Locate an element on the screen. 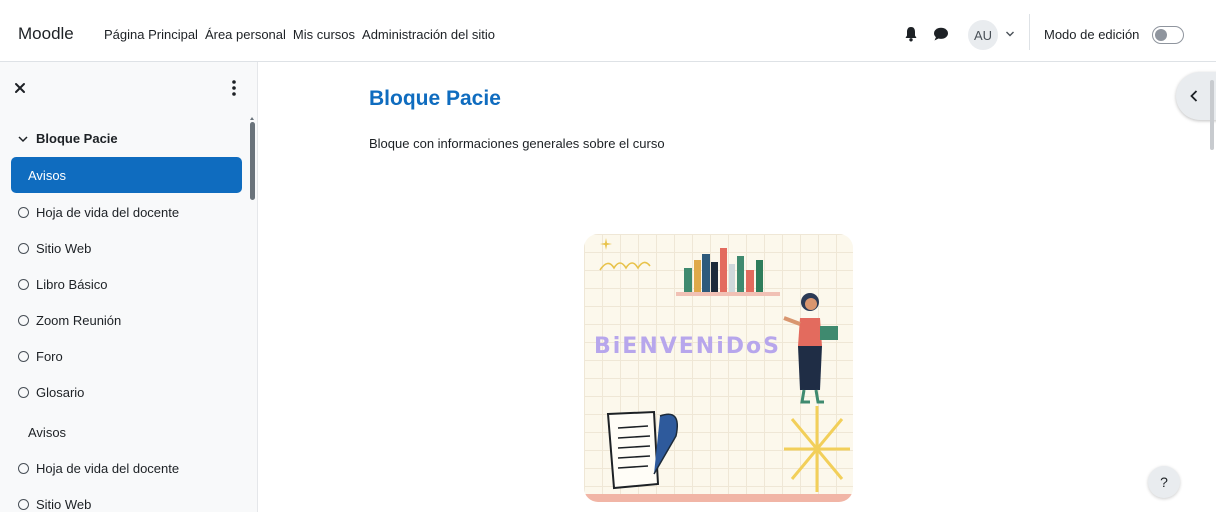 The image size is (1216, 512). navbar-divider is located at coordinates (1029, 32).